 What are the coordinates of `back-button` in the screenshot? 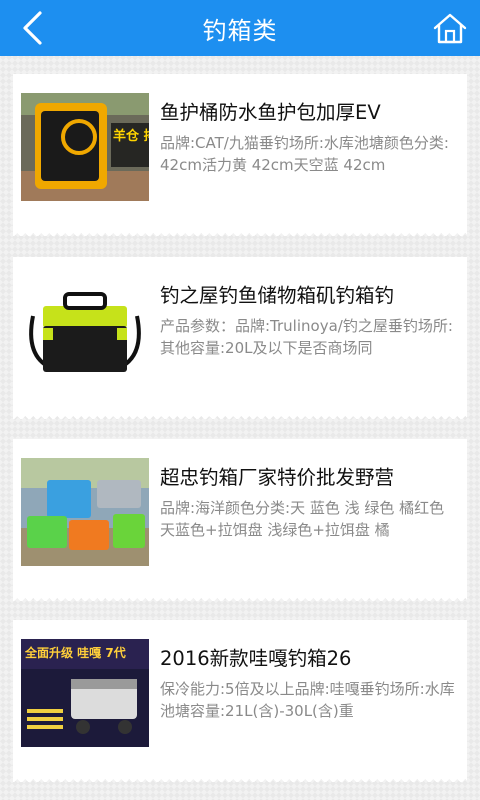 It's located at (32, 28).